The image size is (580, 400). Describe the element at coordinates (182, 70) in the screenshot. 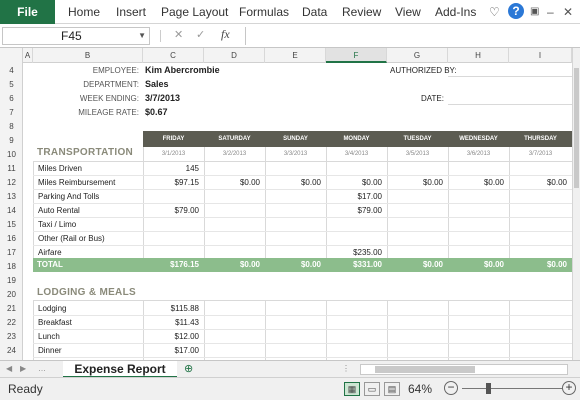

I see `employee-value: Kim Abercrombie` at that location.